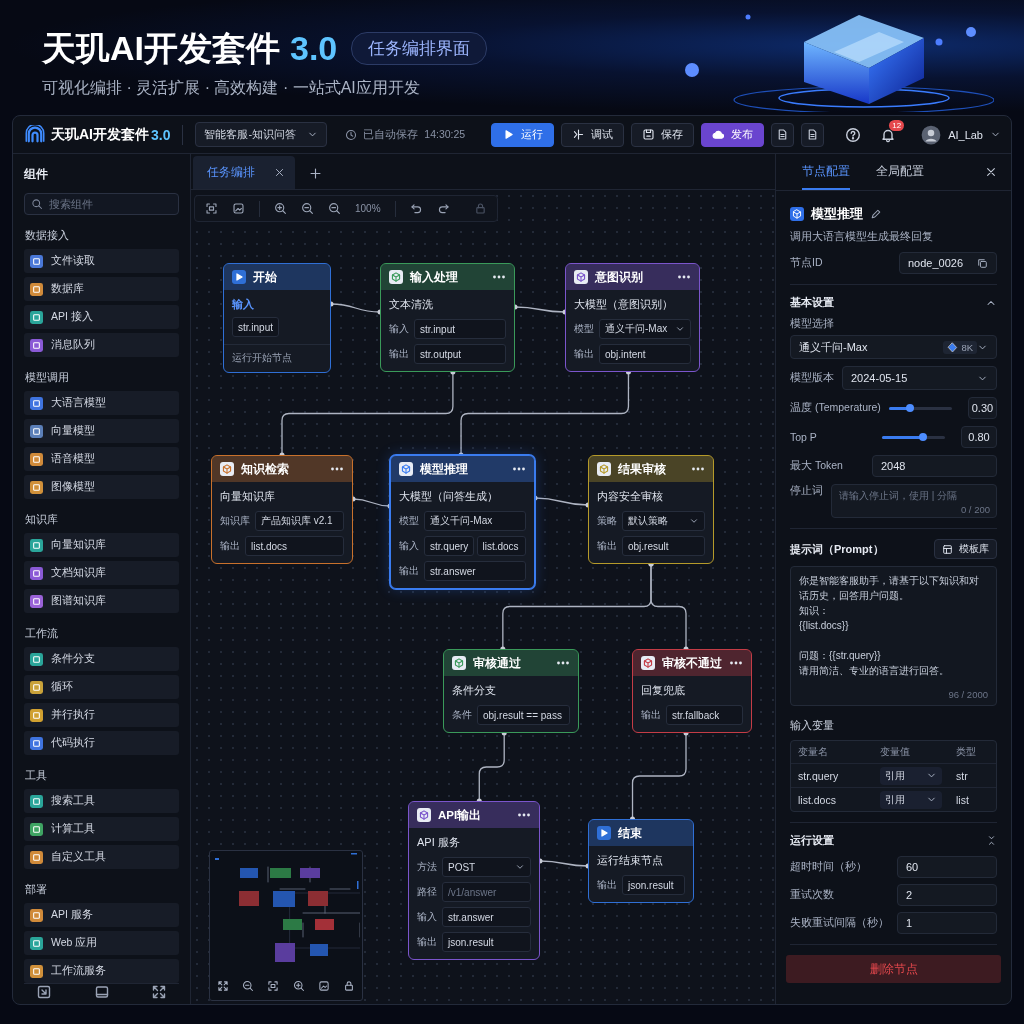  What do you see at coordinates (101, 289) in the screenshot?
I see `component-item: 数据库` at bounding box center [101, 289].